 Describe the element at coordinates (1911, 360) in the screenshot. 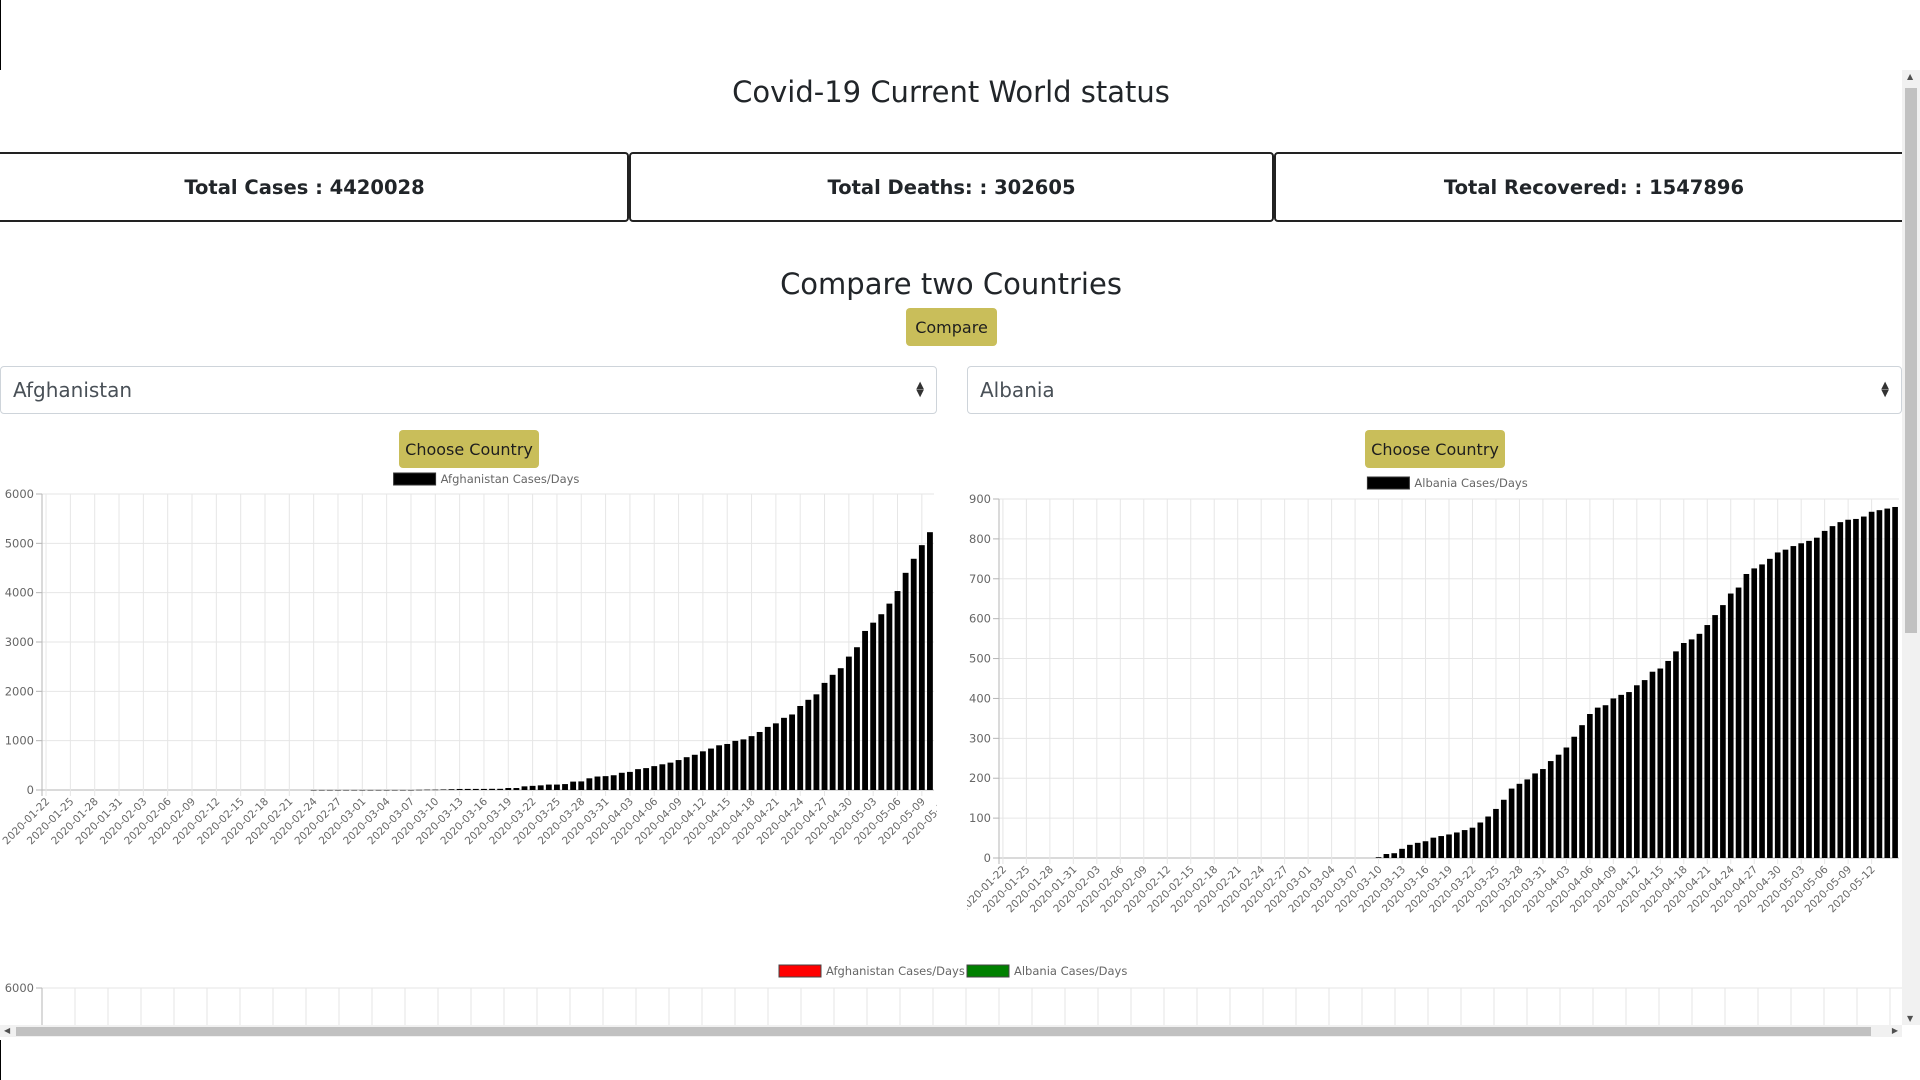

I see `vertical-scrollbar-thumb` at that location.